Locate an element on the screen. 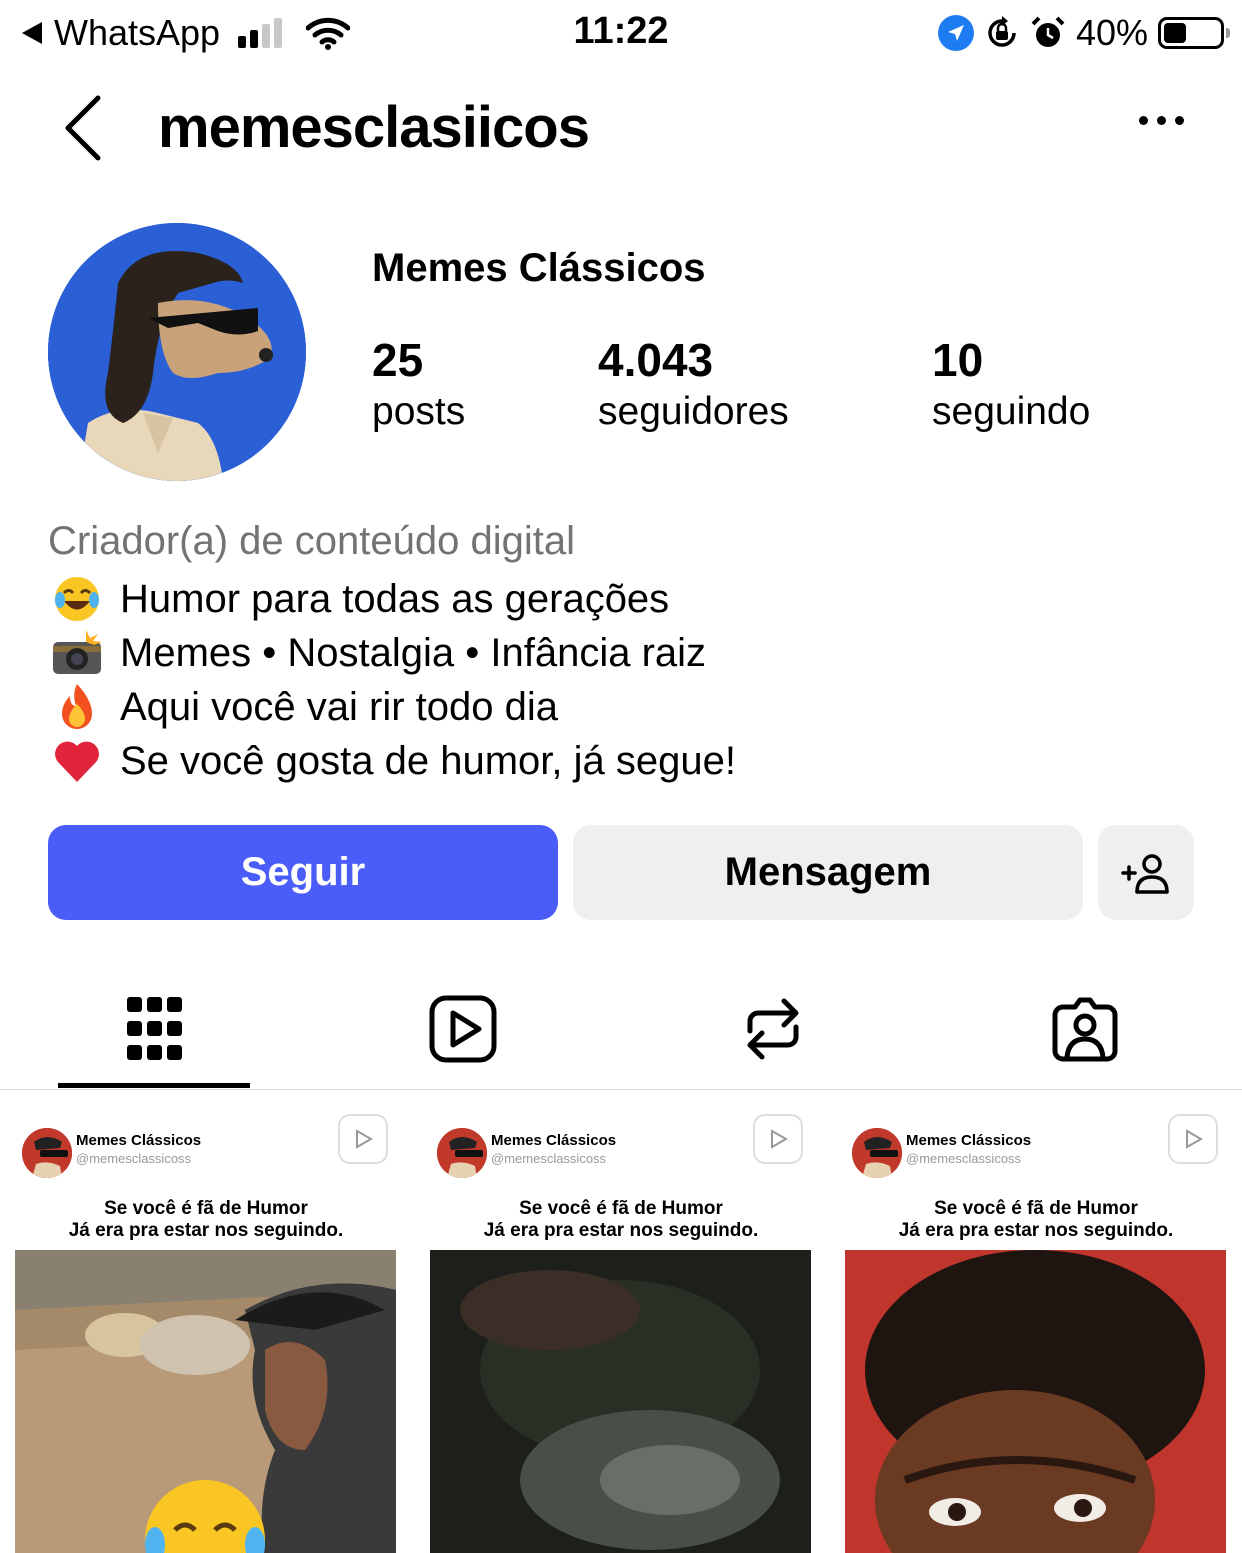 This screenshot has height=1553, width=1242. more-options-icon is located at coordinates (1161, 120).